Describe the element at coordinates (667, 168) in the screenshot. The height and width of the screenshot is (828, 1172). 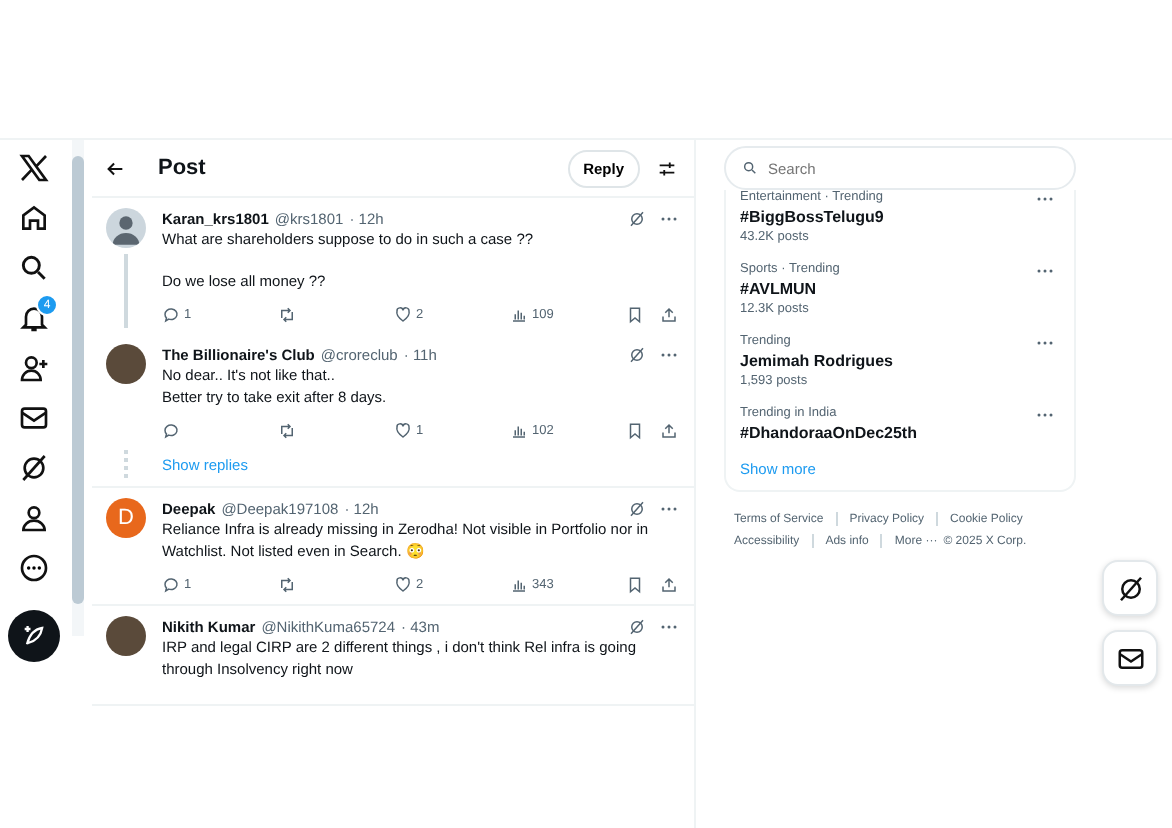
I see `sliders-icon` at that location.